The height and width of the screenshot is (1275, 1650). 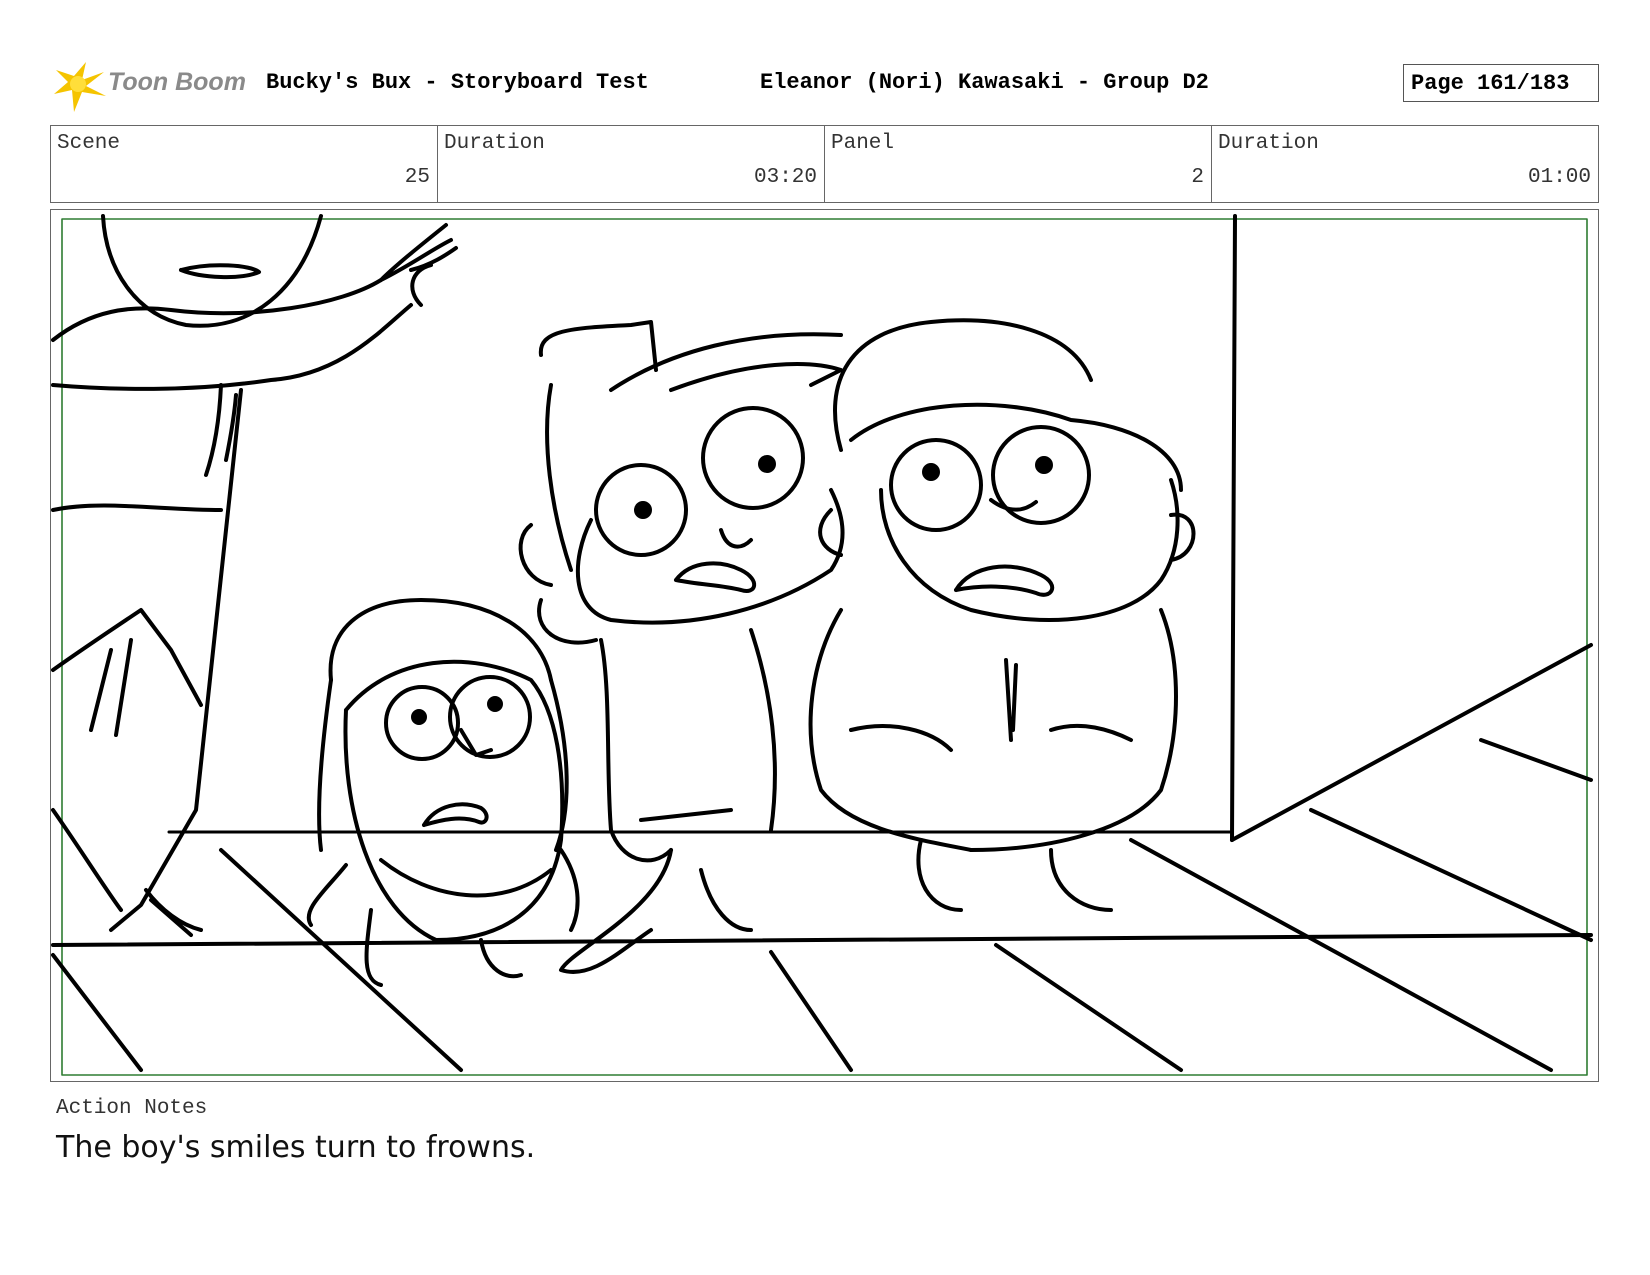 I want to click on scene-cell: Scene 25, so click(x=244, y=164).